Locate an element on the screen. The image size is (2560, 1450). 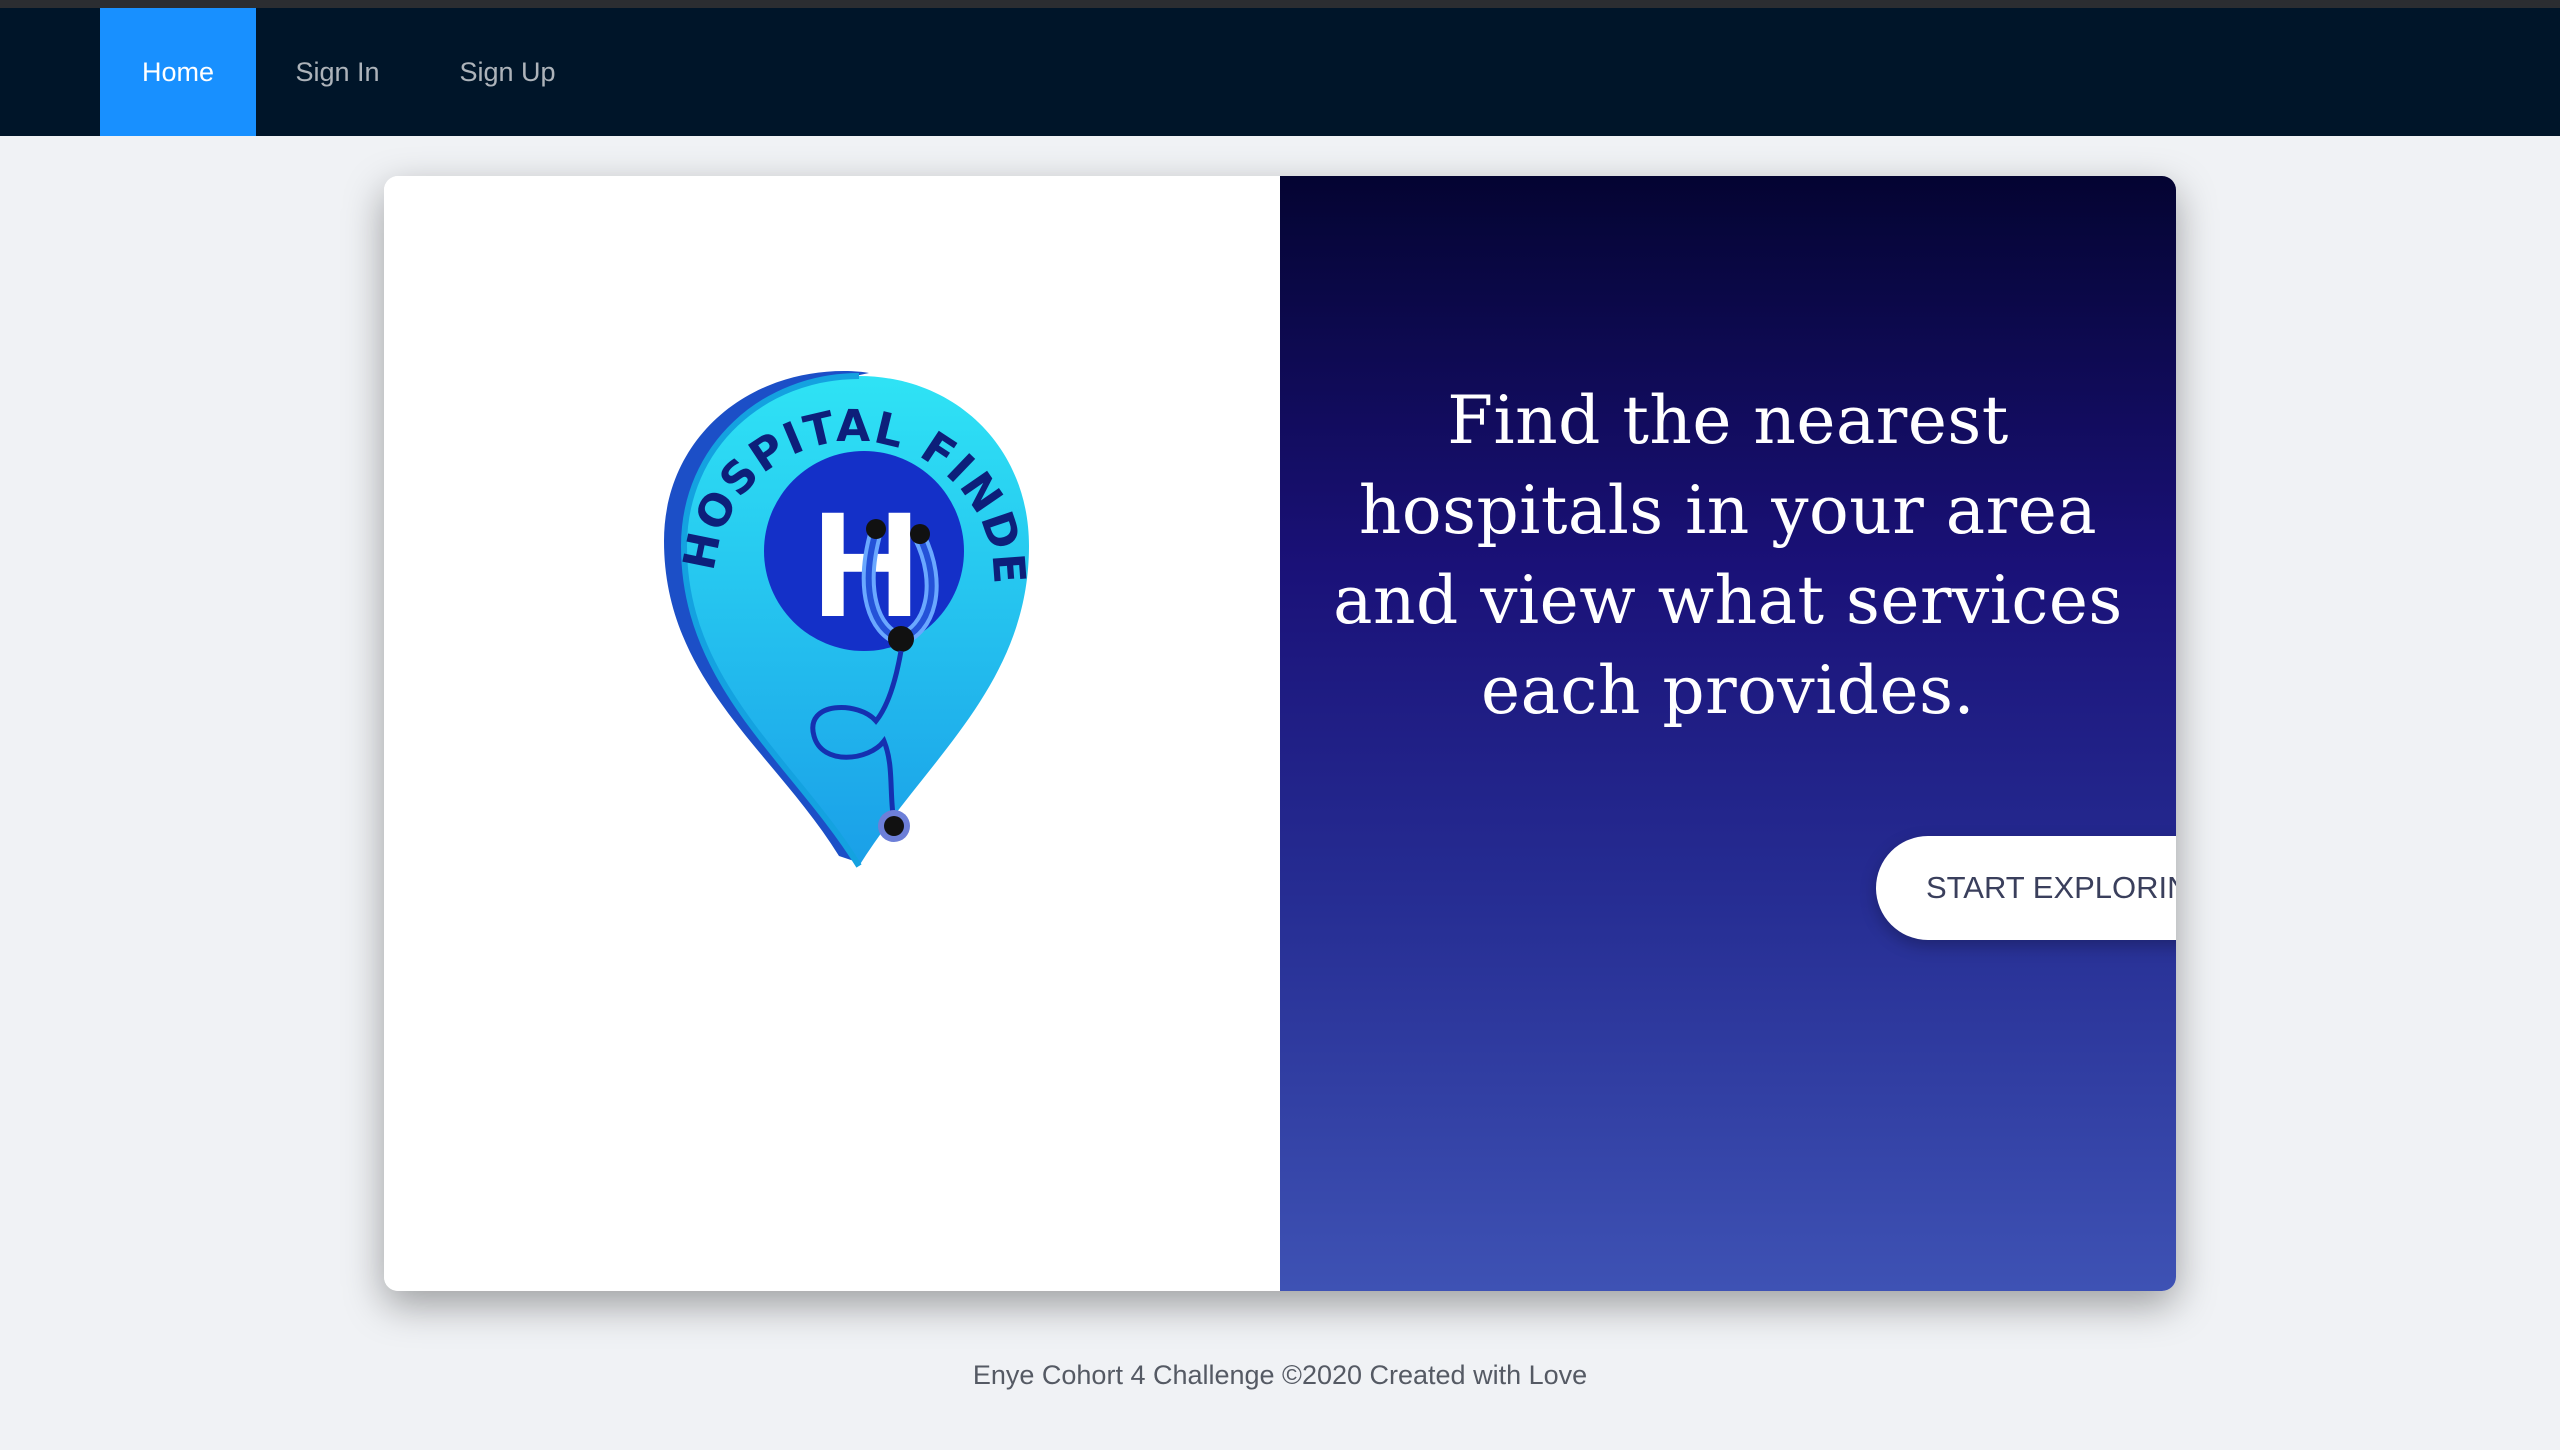
nav-sign-up: Sign Up is located at coordinates (507, 72).